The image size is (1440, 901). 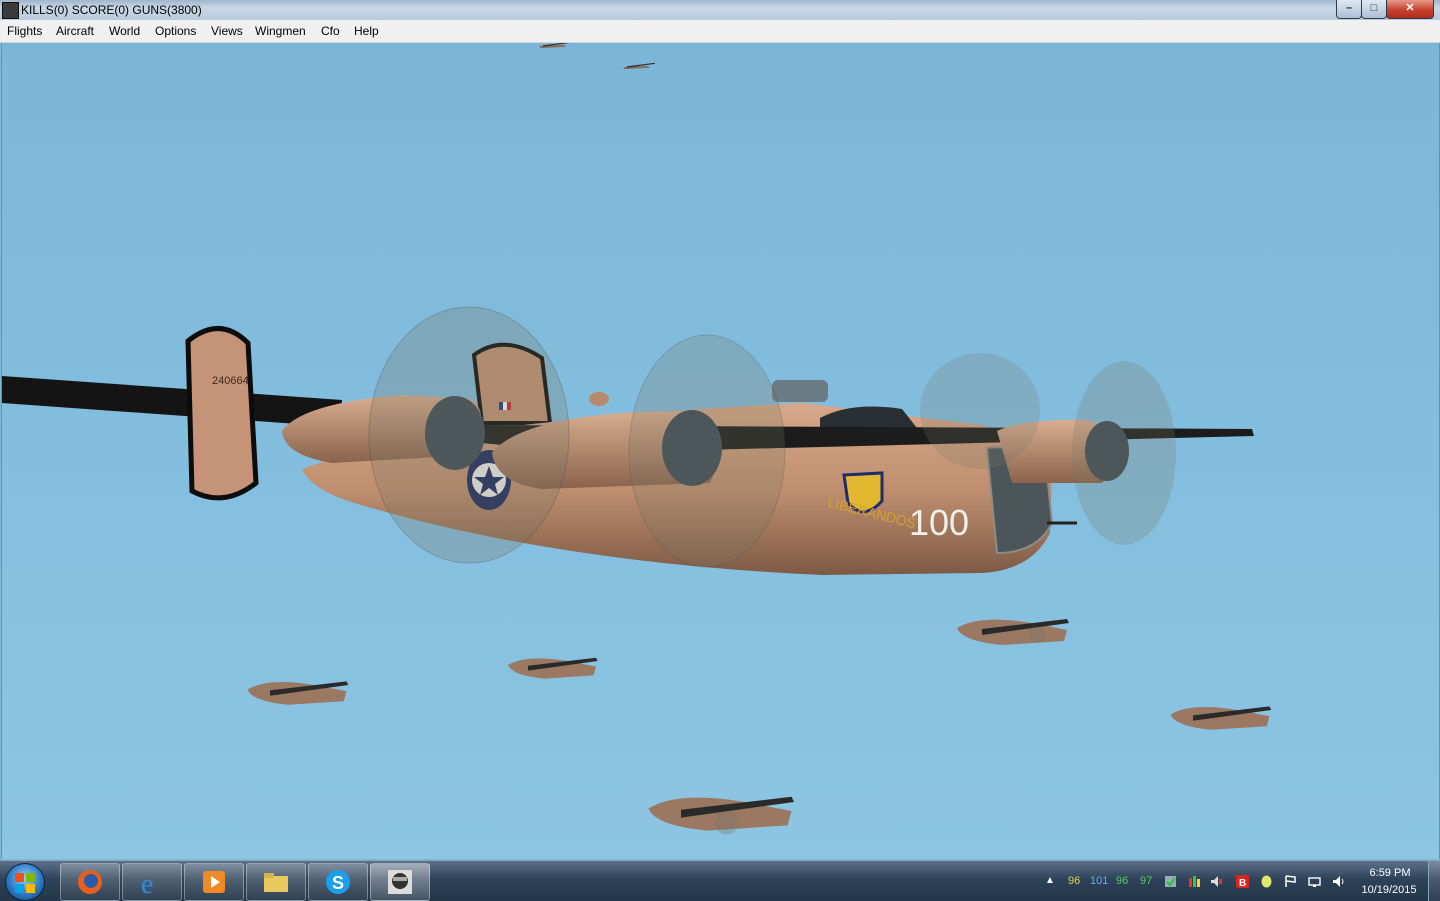 What do you see at coordinates (172, 401) in the screenshot?
I see `left-wing` at bounding box center [172, 401].